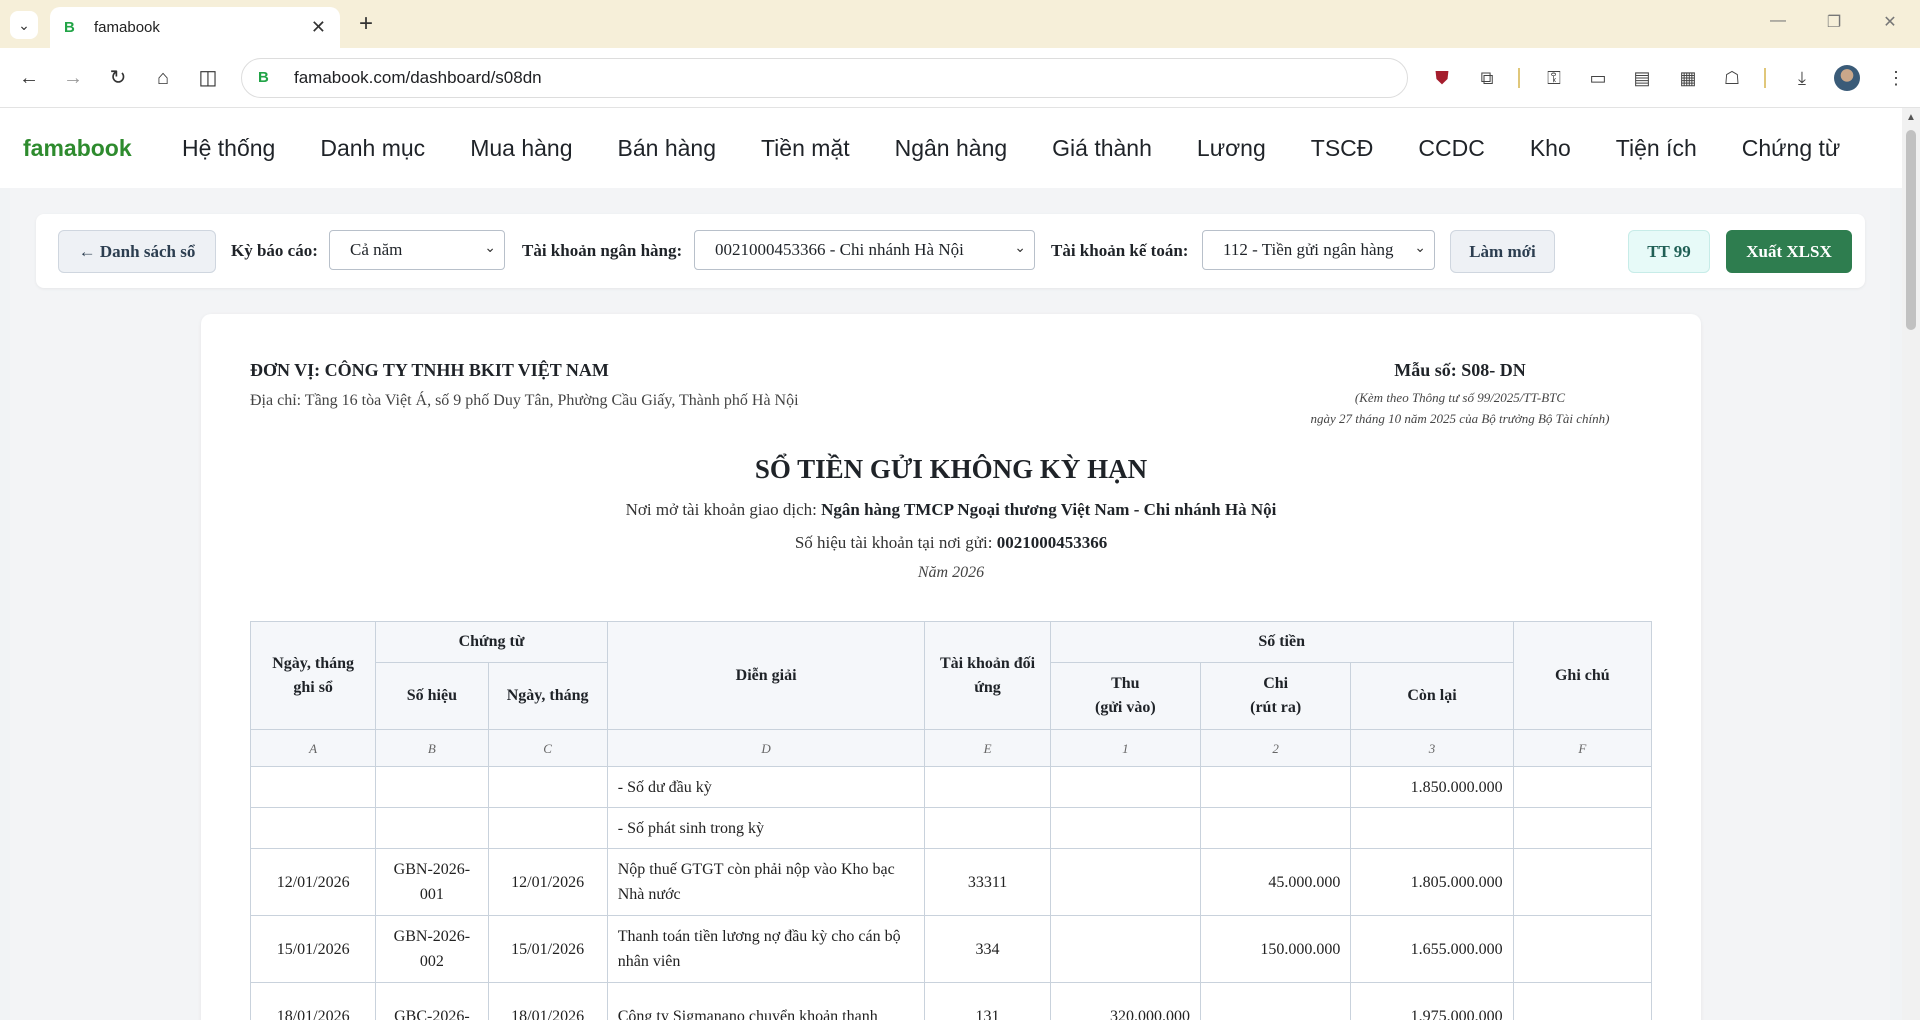 The height and width of the screenshot is (1020, 1920). Describe the element at coordinates (376, 249) in the screenshot. I see `period-select-value: Cả năm` at that location.